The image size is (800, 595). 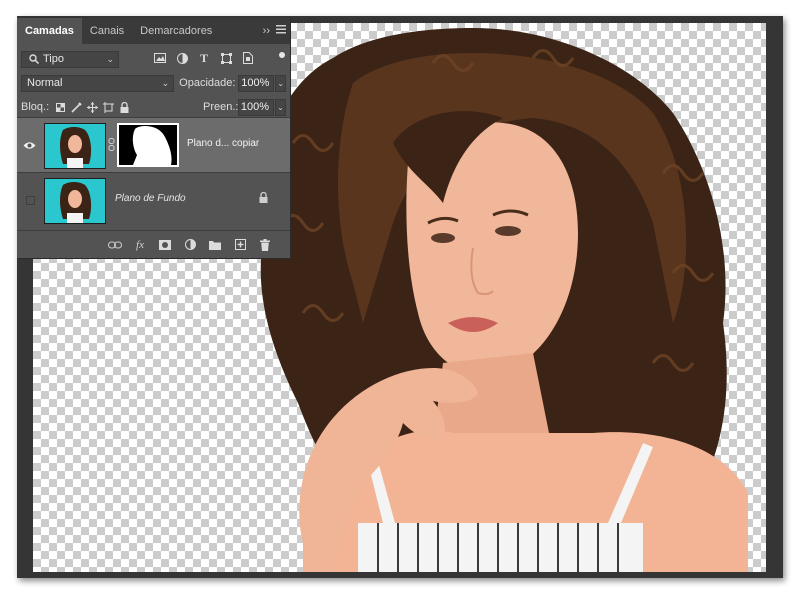 What do you see at coordinates (49, 31) in the screenshot?
I see `tab-layers: Camadas` at bounding box center [49, 31].